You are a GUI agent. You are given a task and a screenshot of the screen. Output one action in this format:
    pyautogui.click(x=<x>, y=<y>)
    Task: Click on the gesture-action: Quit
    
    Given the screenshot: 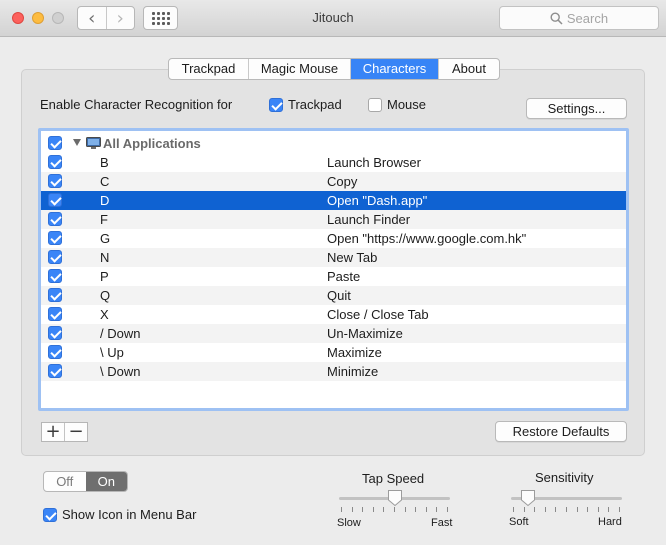 What is the action you would take?
    pyautogui.click(x=339, y=295)
    